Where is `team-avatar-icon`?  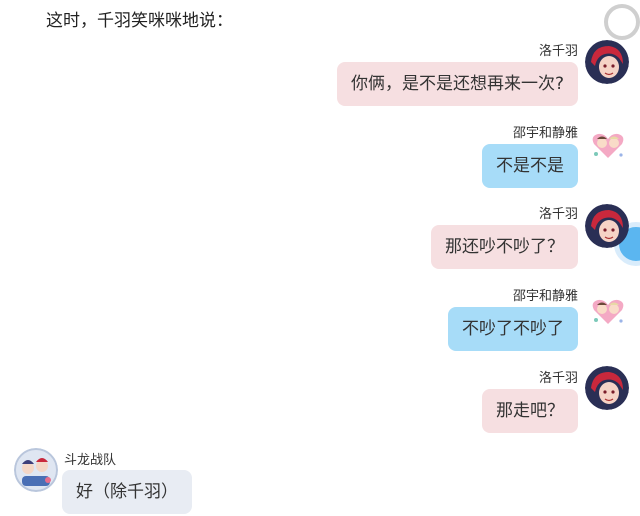
team-avatar-icon is located at coordinates (36, 470).